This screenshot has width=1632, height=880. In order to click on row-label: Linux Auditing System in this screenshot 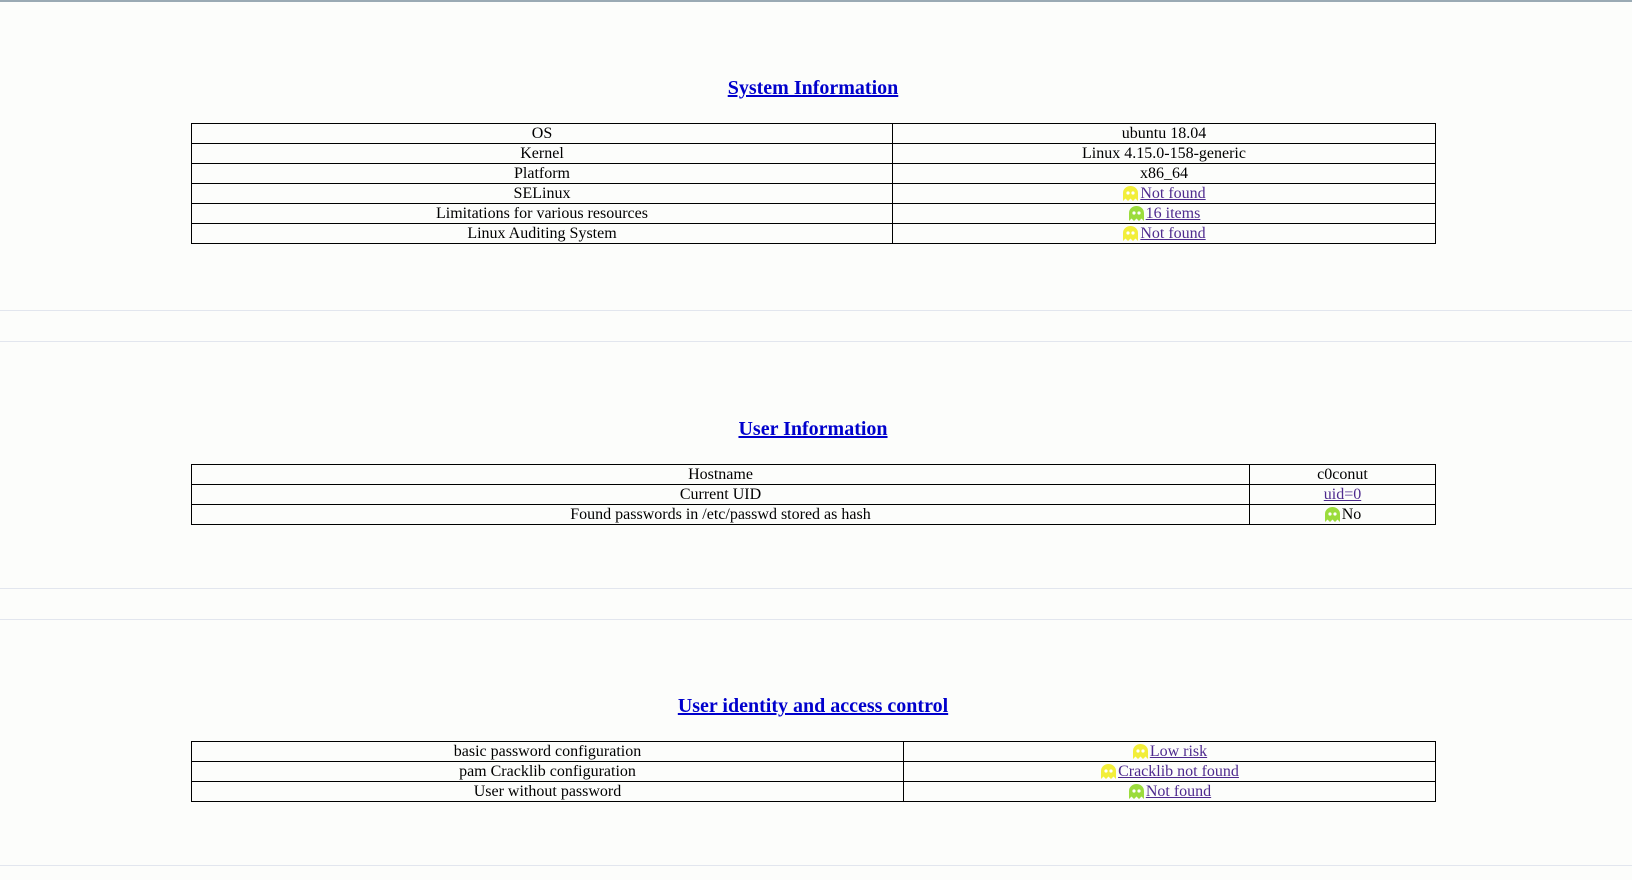, I will do `click(542, 233)`.